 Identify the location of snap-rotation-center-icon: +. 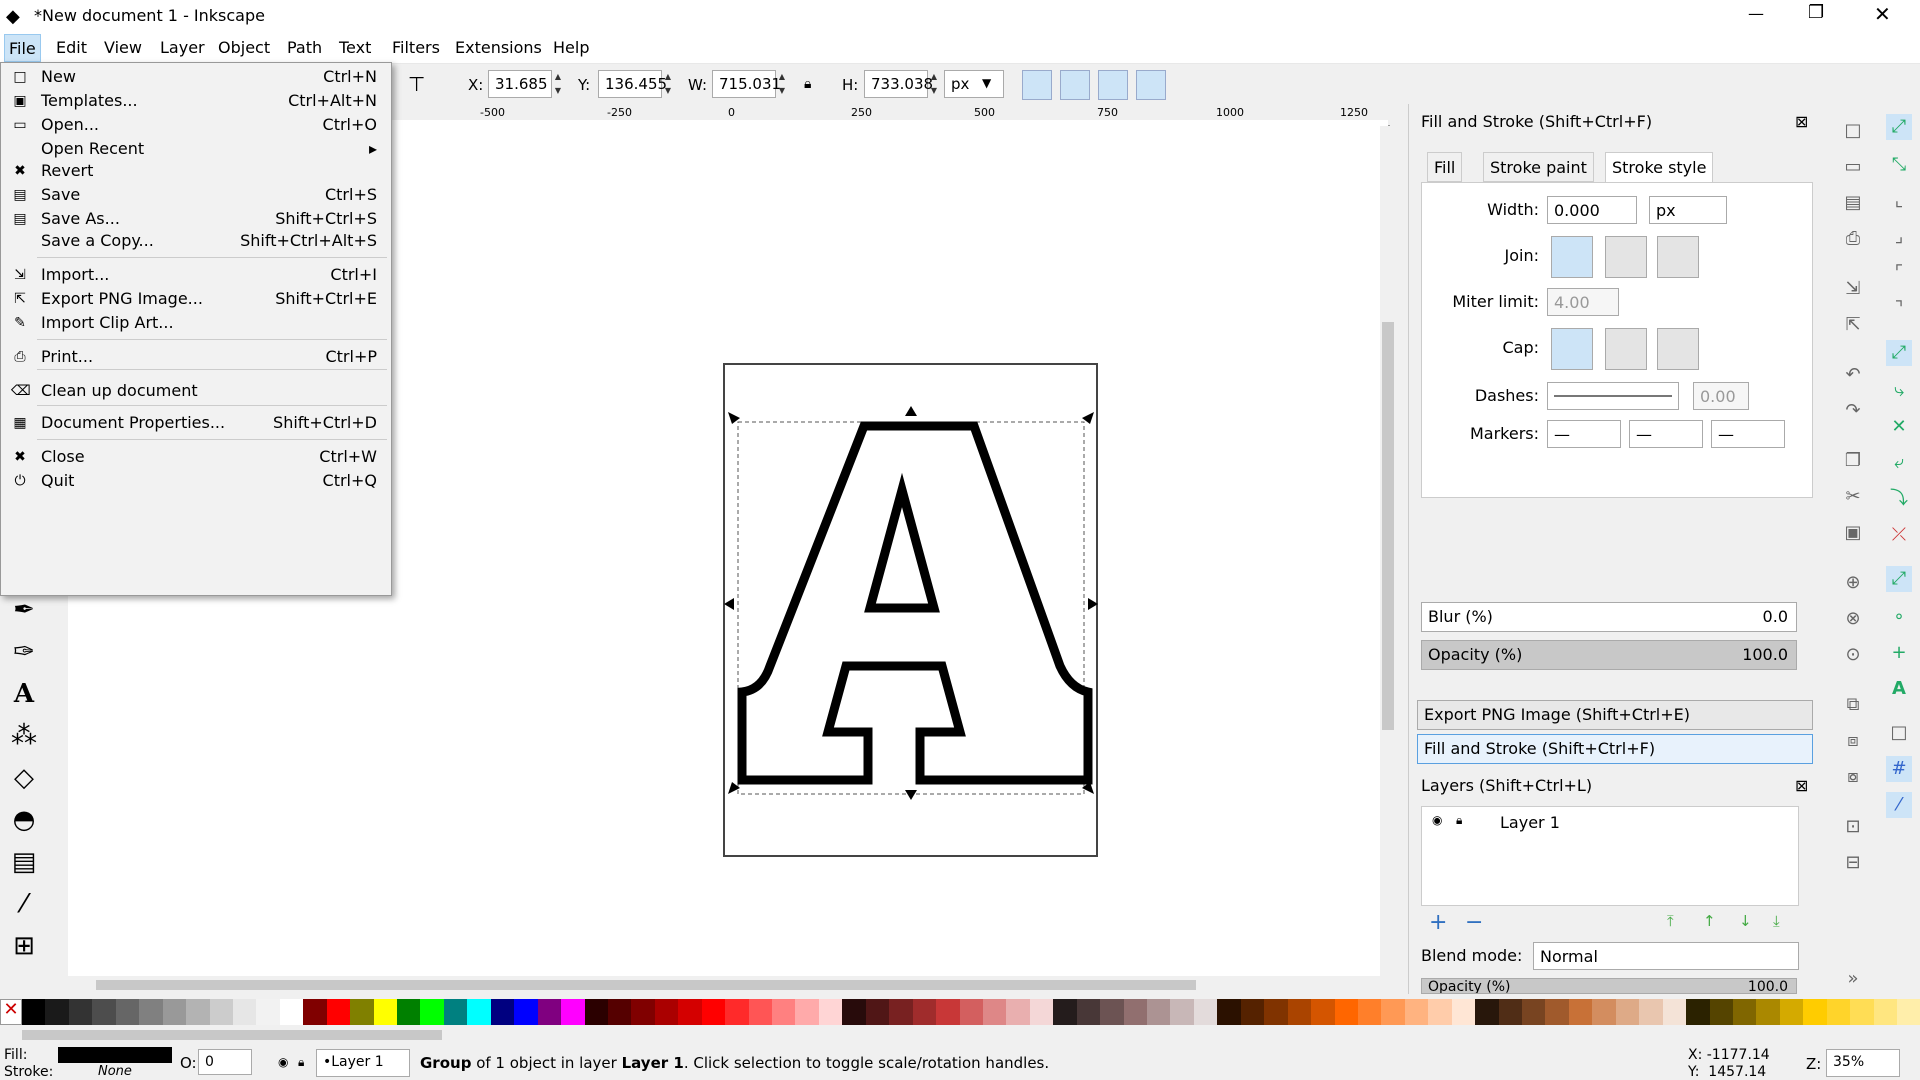
(1899, 653).